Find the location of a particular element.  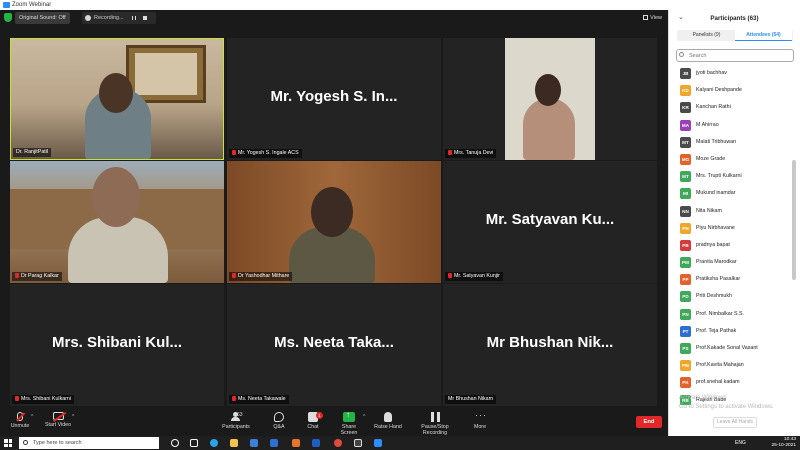

tile-name-label: Mr Bhushan Nikam is located at coordinates (471, 399).